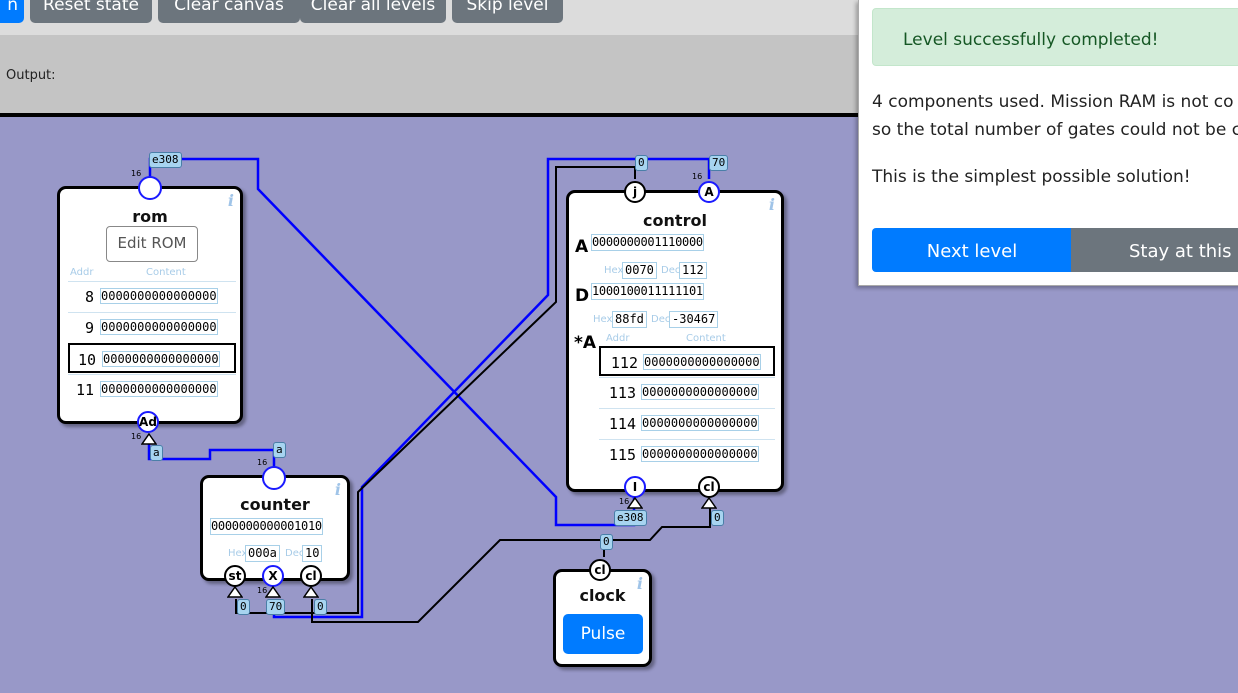 The width and height of the screenshot is (1238, 693). I want to click on reg-a-hex: 0070, so click(639, 270).